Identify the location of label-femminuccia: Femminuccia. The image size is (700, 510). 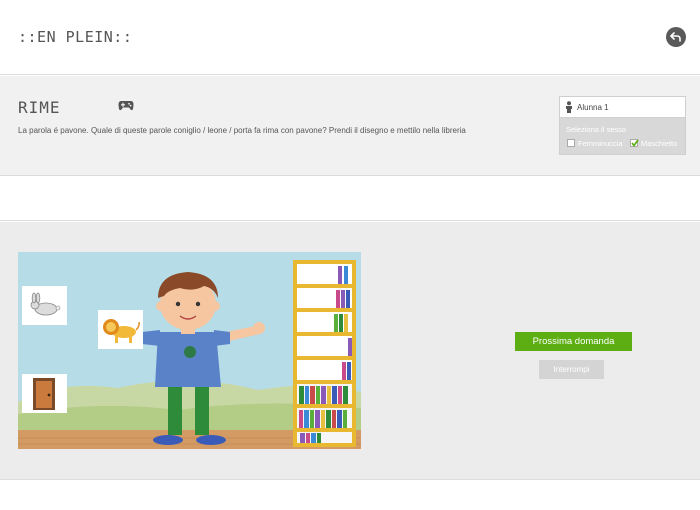
(600, 143).